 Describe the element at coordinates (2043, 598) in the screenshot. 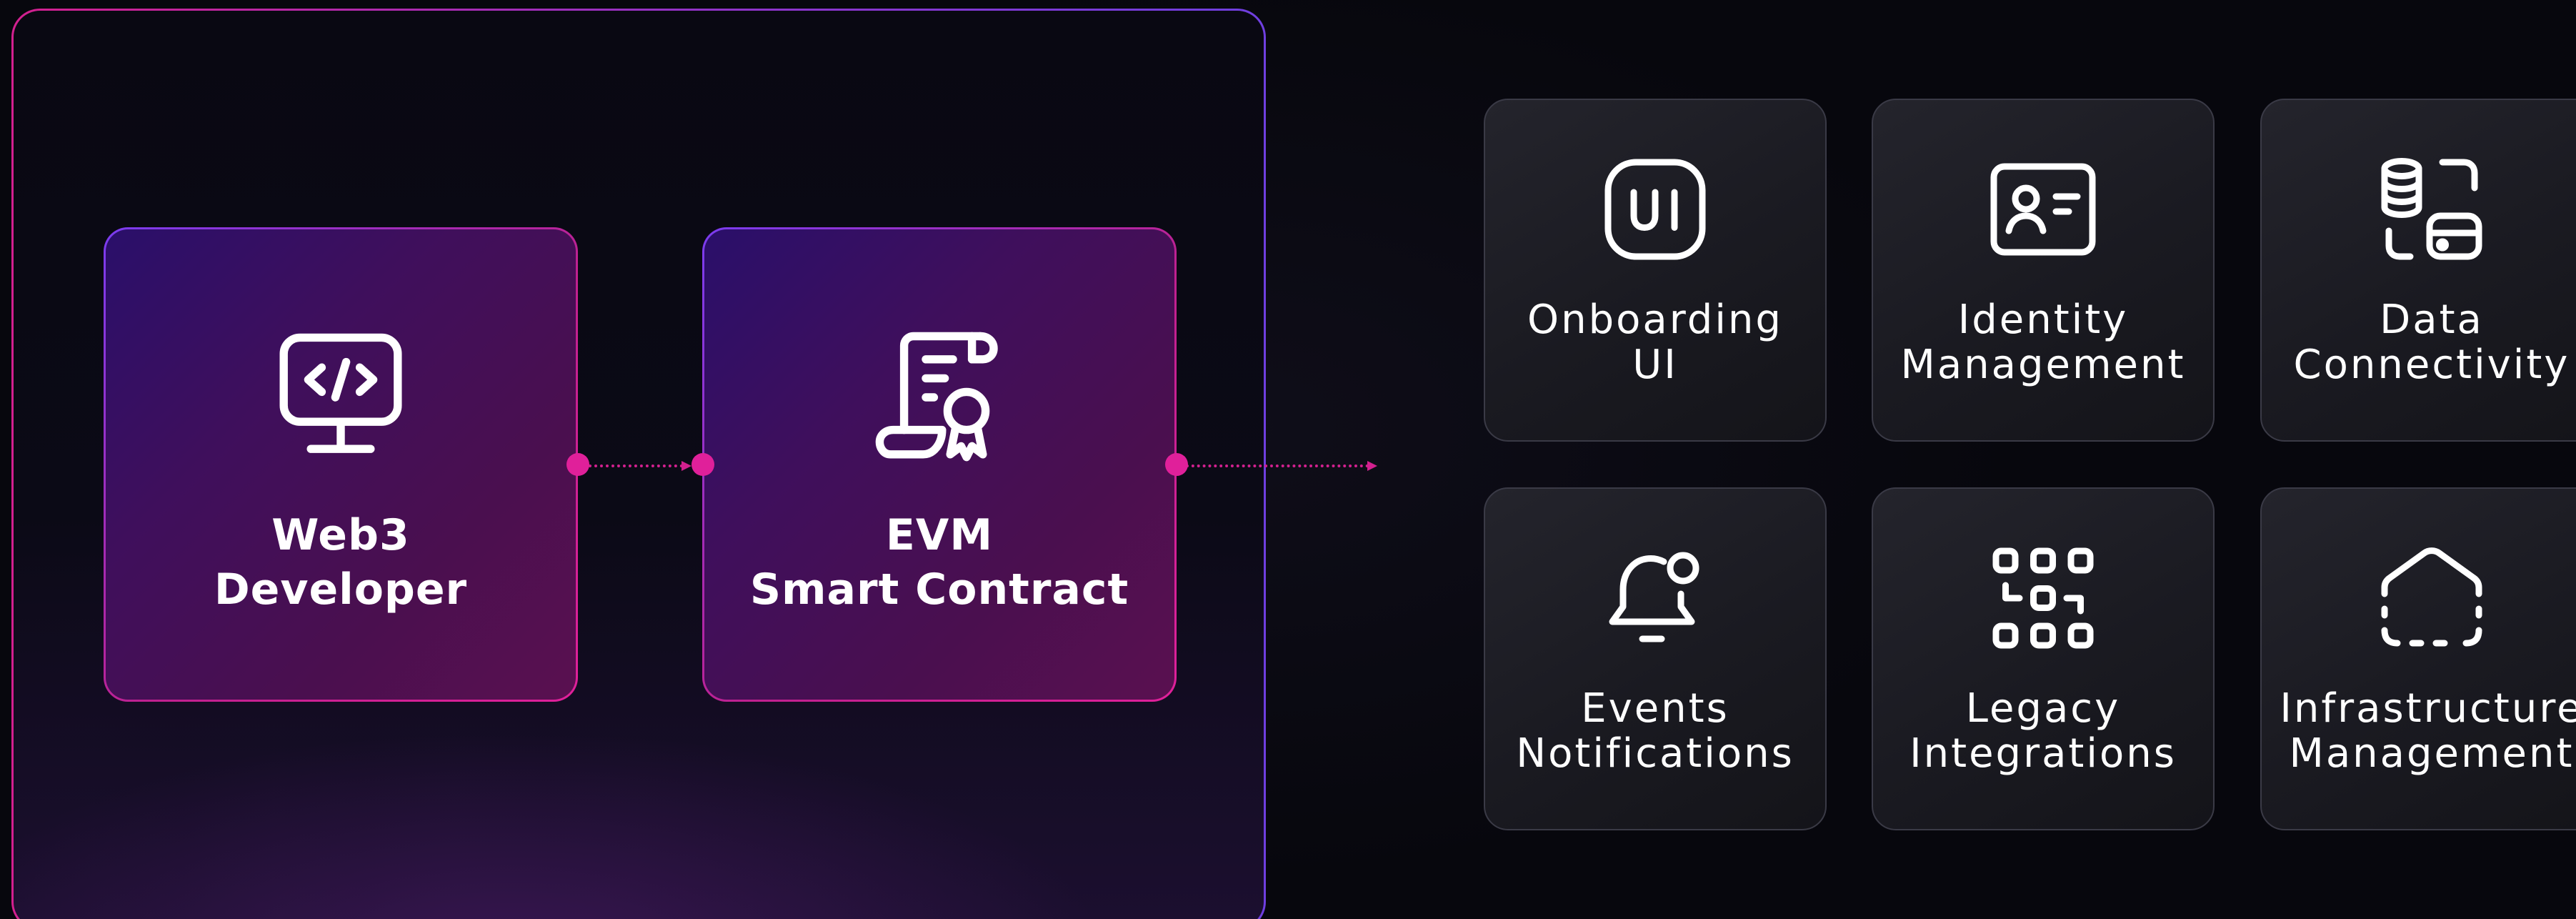

I see `grid-blocks-icon` at that location.